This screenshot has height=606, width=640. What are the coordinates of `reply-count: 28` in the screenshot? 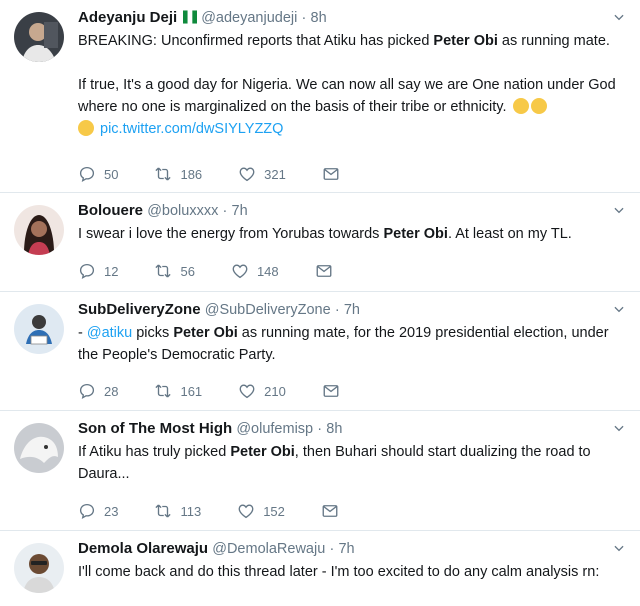 It's located at (111, 391).